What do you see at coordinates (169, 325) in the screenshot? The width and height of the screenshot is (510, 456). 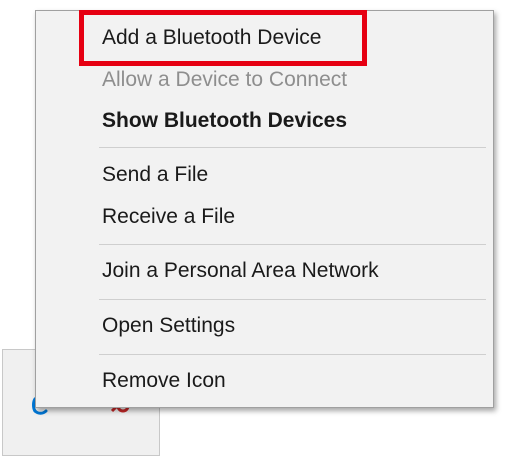 I see `menu-item-label: Open Settings` at bounding box center [169, 325].